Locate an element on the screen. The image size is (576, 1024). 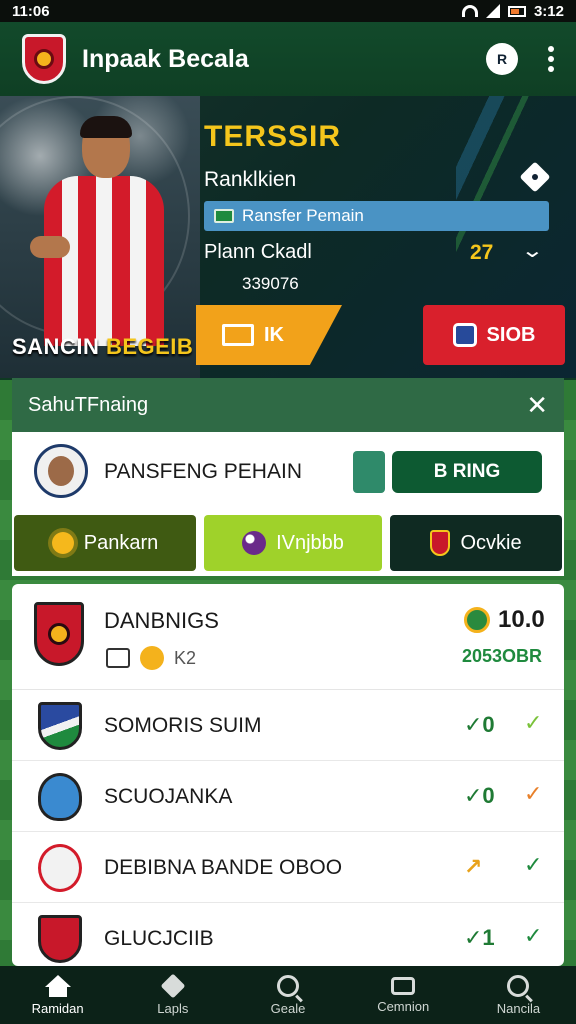
nav-lapls: Lapls is located at coordinates (172, 995).